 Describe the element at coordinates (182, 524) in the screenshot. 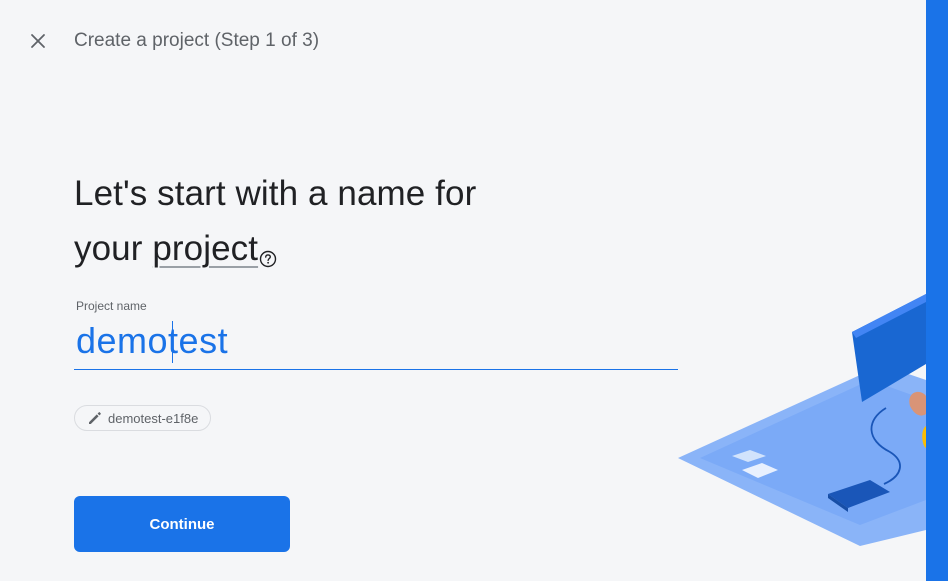

I see `continue-button: Continue` at that location.